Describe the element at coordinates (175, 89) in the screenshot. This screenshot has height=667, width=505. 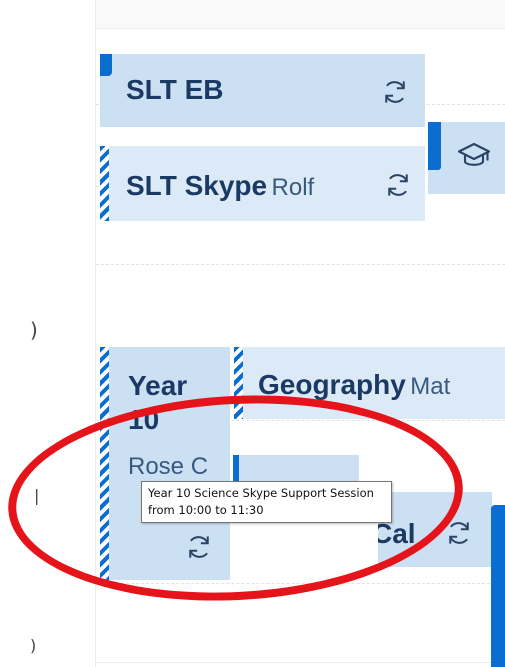
I see `event-title: SLT EB` at that location.